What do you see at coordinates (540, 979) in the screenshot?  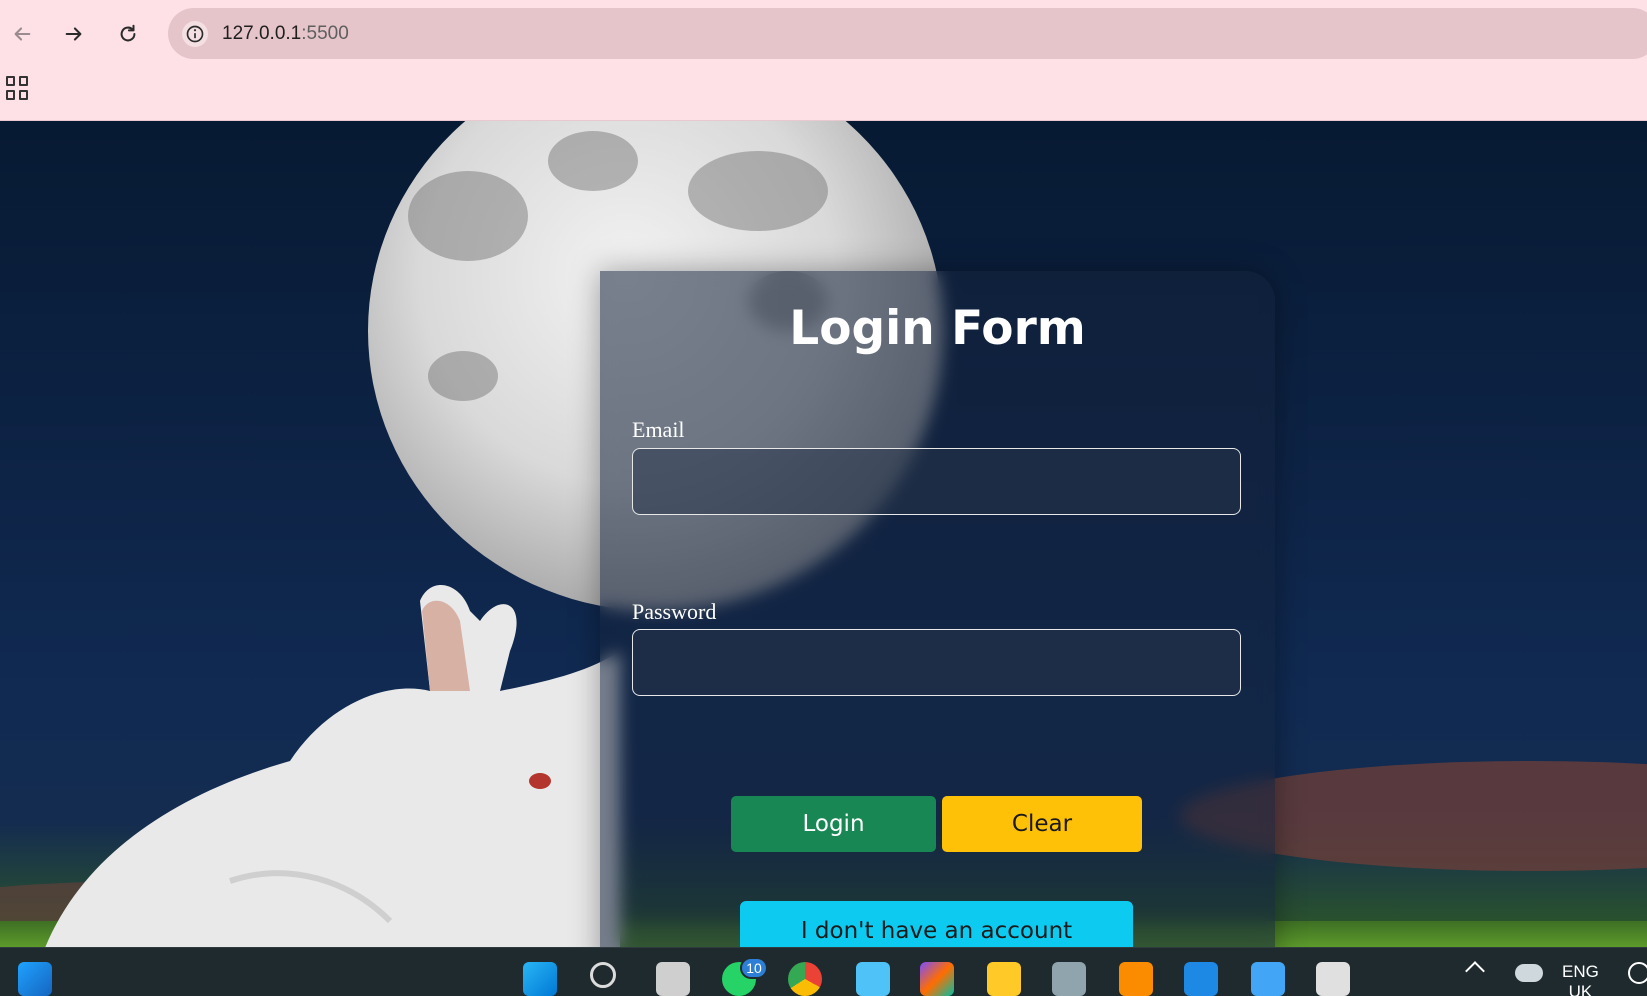 I see `windows-start-icon` at bounding box center [540, 979].